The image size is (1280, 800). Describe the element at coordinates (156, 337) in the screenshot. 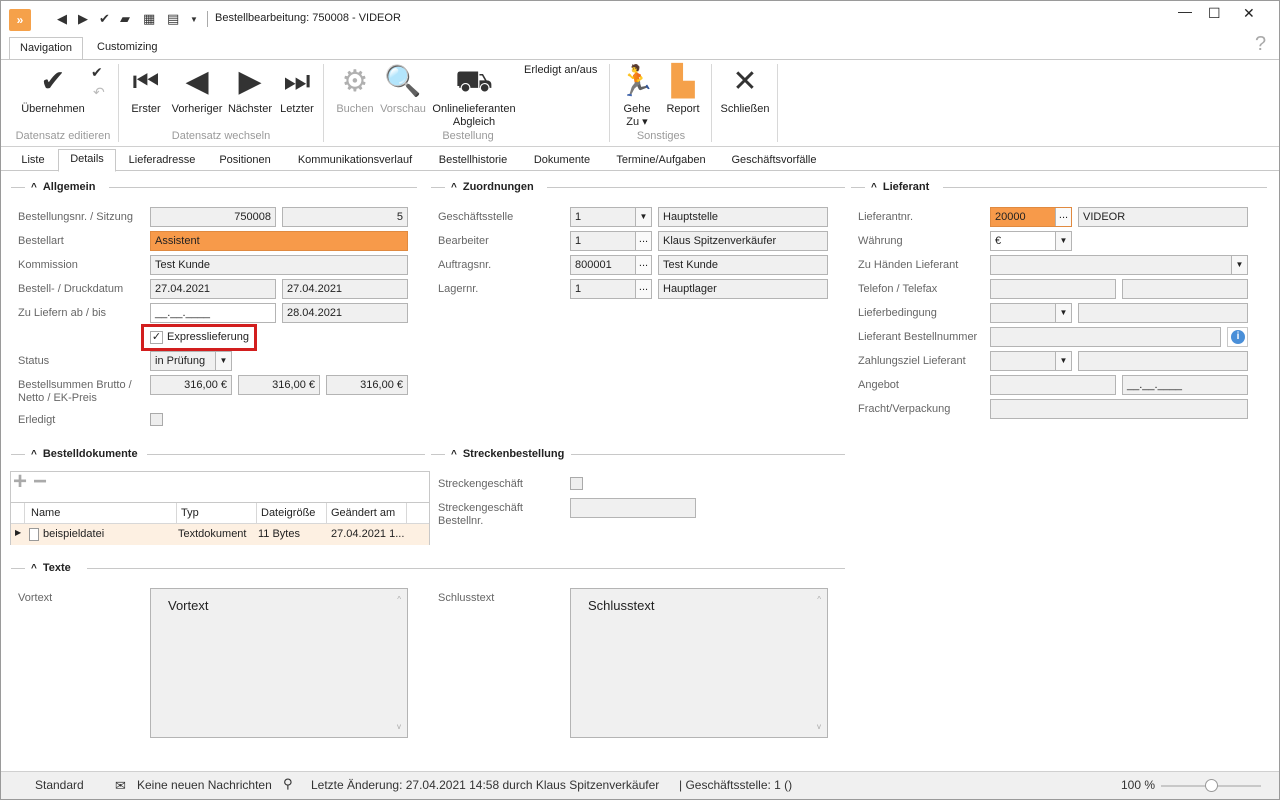

I see `expresslieferung-checkbox: ✓` at that location.